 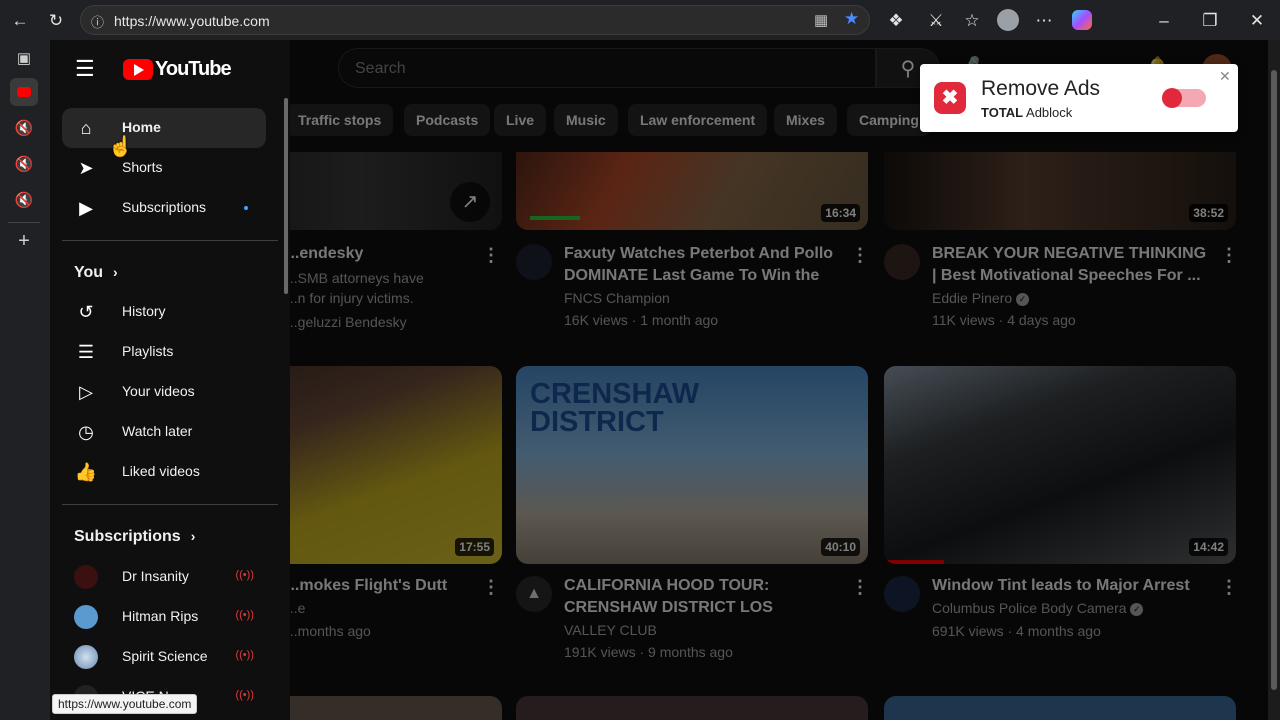 I want to click on chip-podcasts: Podcasts, so click(x=447, y=120).